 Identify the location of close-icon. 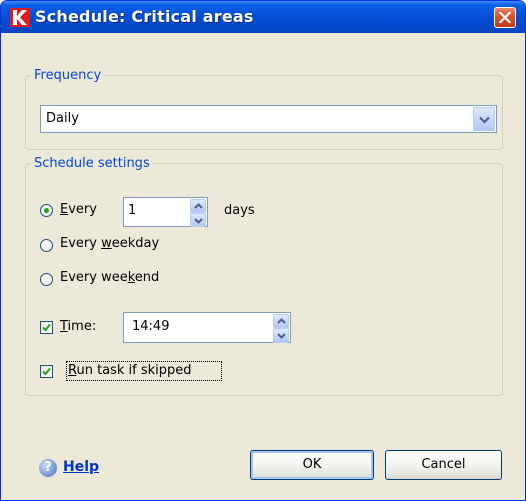
(505, 17).